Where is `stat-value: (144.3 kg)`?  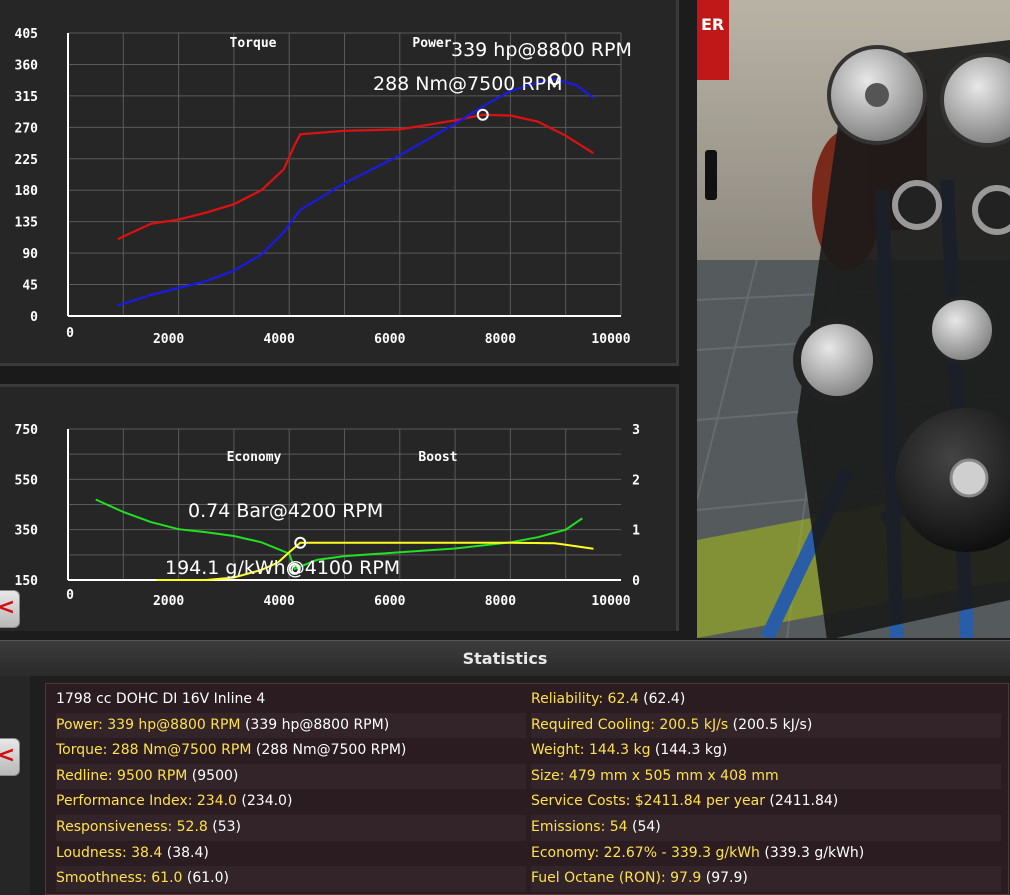 stat-value: (144.3 kg) is located at coordinates (689, 750).